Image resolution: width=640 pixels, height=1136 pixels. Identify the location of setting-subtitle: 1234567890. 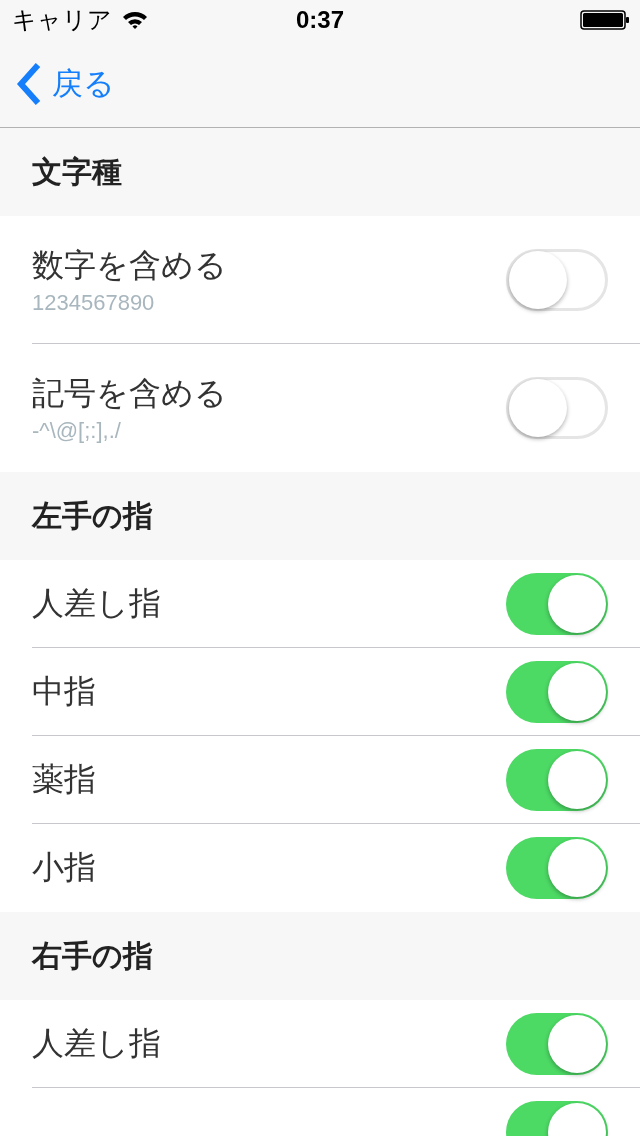
(94, 302).